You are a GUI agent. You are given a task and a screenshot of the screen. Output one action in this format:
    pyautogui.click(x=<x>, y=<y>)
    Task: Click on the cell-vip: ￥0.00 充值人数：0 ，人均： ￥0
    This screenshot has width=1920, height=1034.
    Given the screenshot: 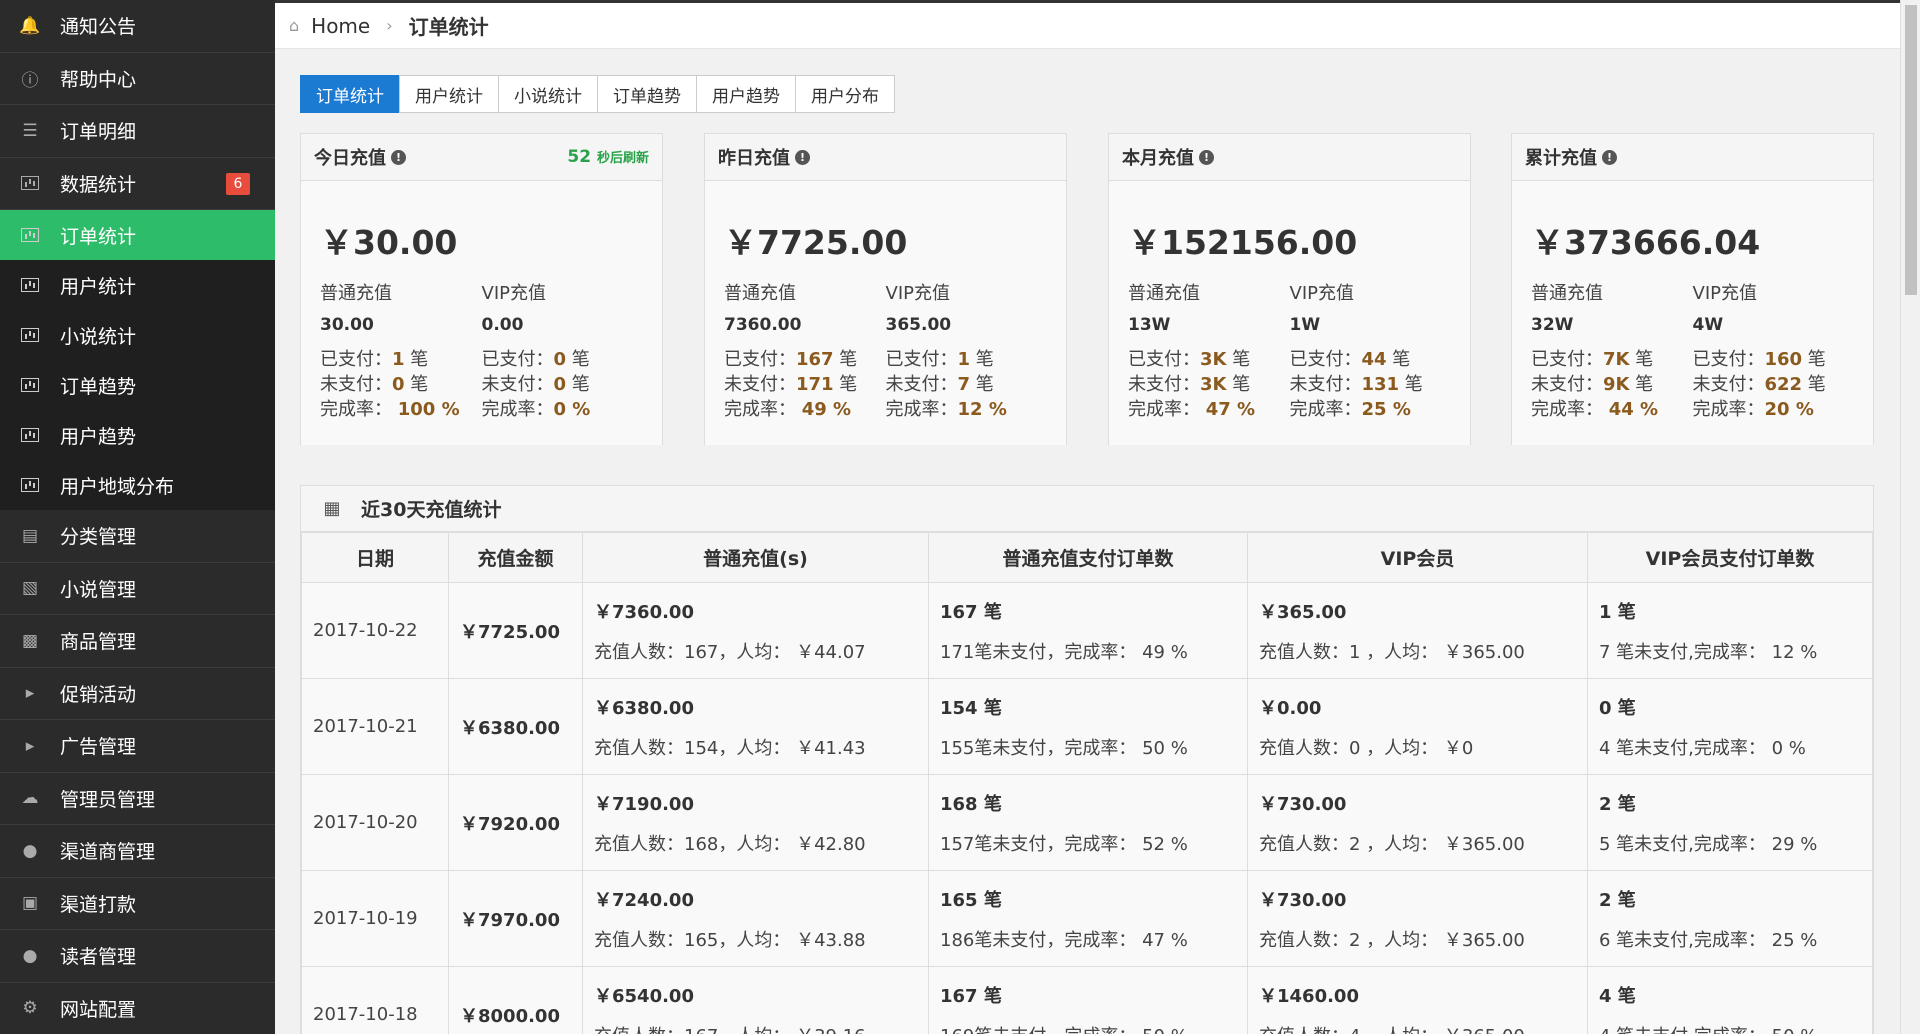 What is the action you would take?
    pyautogui.click(x=1417, y=726)
    